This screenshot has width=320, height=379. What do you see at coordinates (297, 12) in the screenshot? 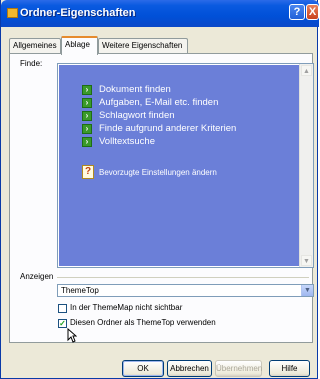
I see `help-button: ?` at bounding box center [297, 12].